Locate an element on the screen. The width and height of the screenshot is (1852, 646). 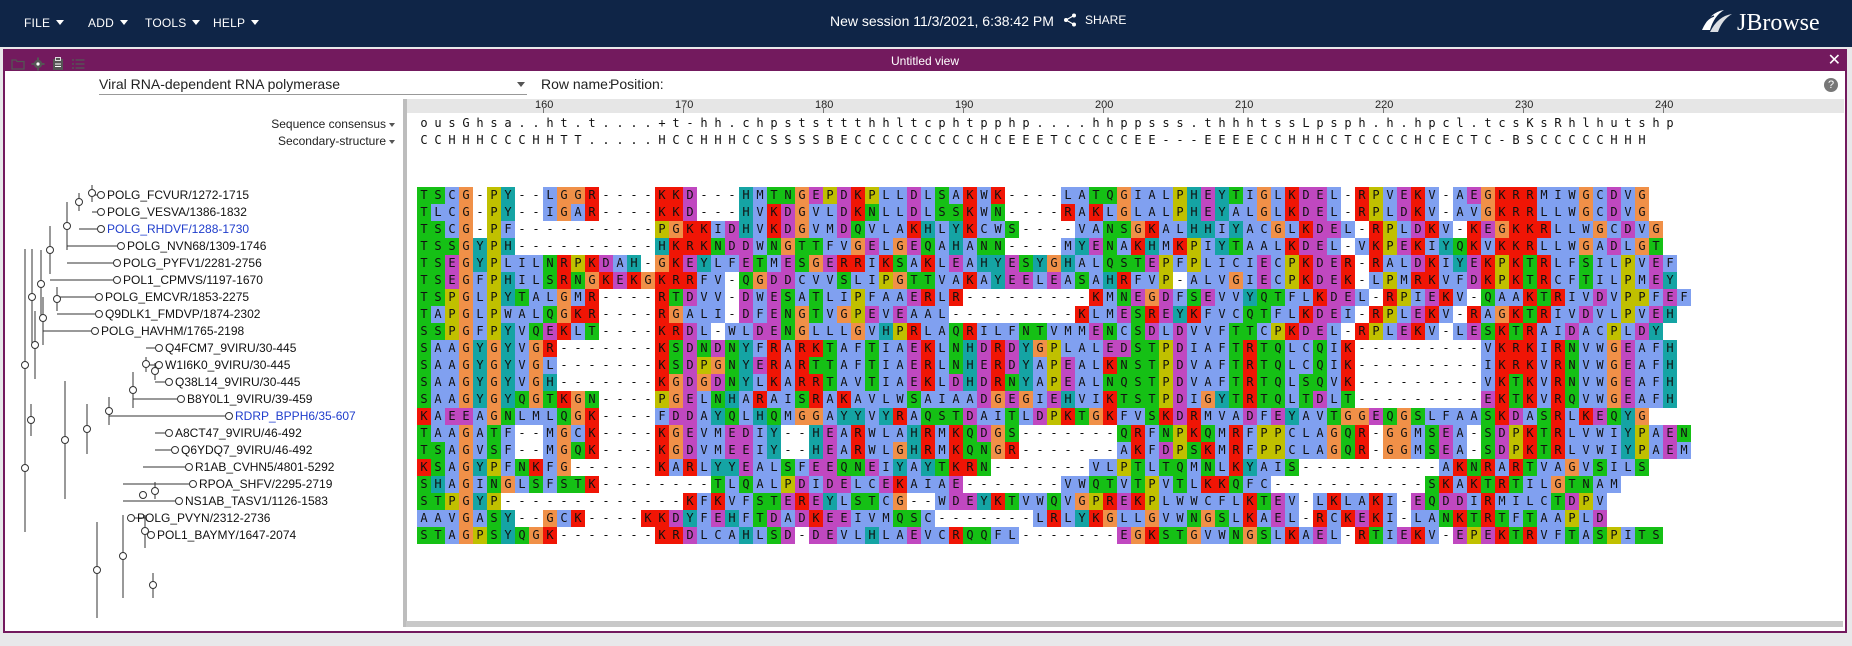
menu-tools: TOOLS is located at coordinates (173, 23).